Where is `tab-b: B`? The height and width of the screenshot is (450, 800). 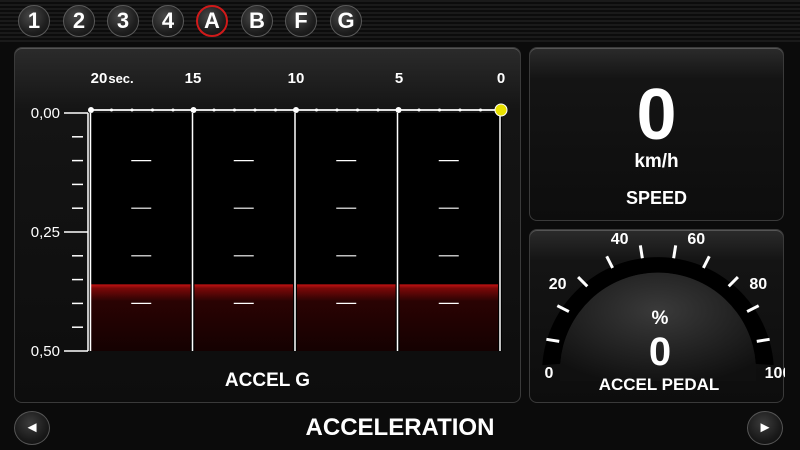
tab-b: B is located at coordinates (257, 21).